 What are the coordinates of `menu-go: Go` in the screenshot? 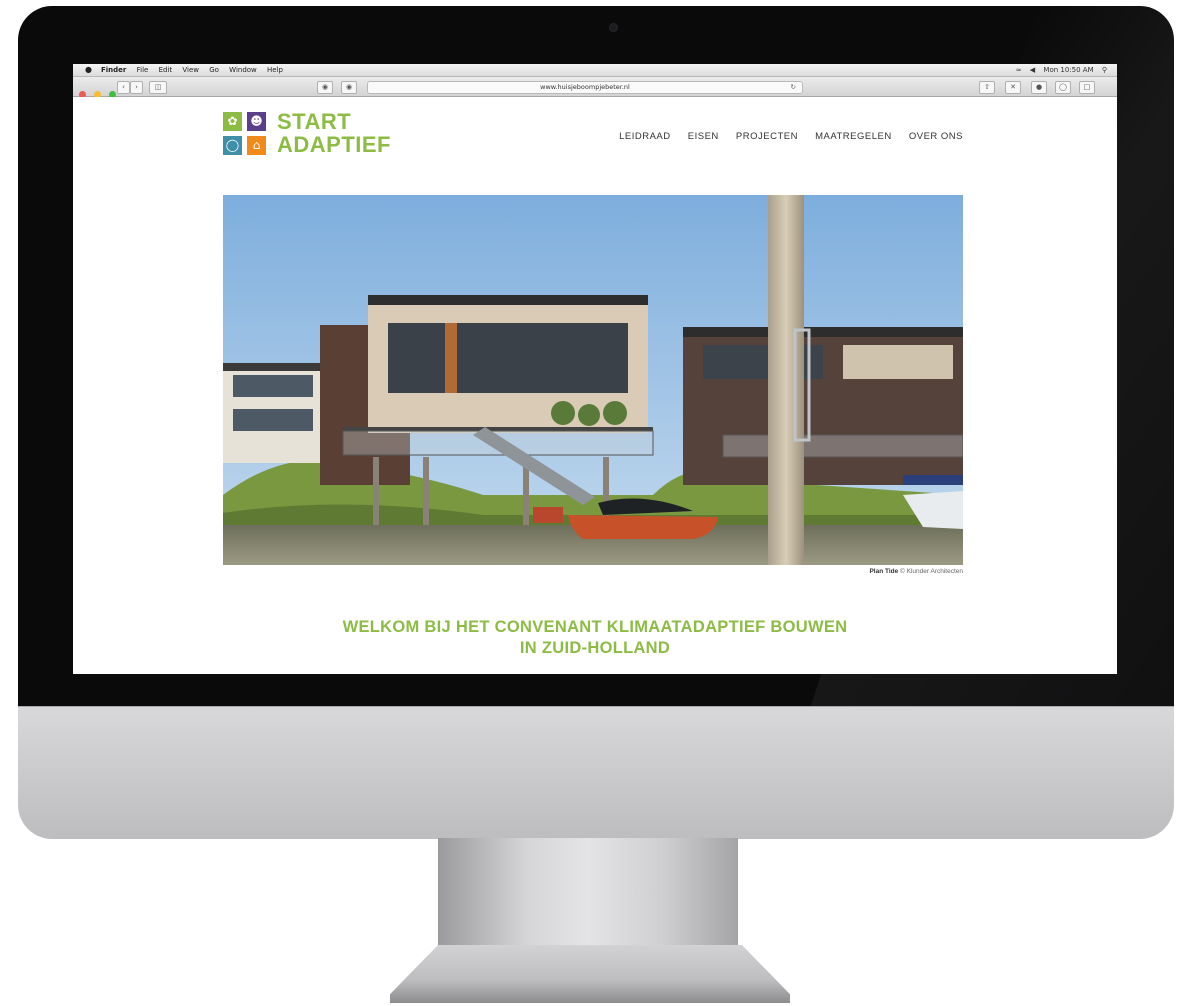 It's located at (214, 70).